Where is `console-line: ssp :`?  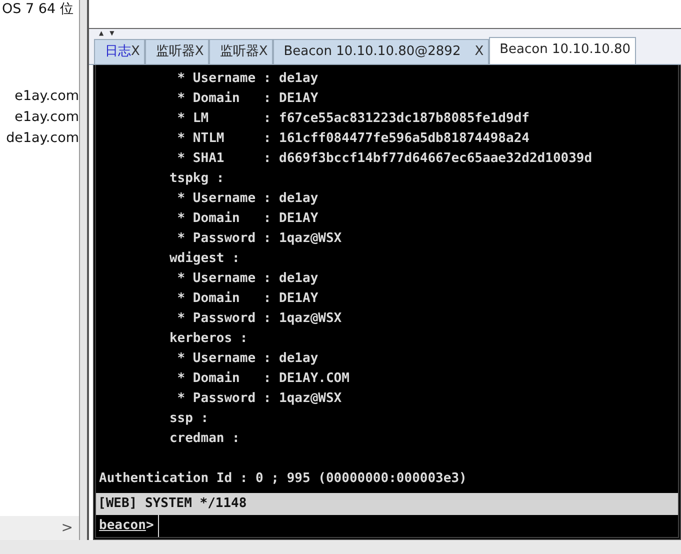
console-line: ssp : is located at coordinates (188, 418).